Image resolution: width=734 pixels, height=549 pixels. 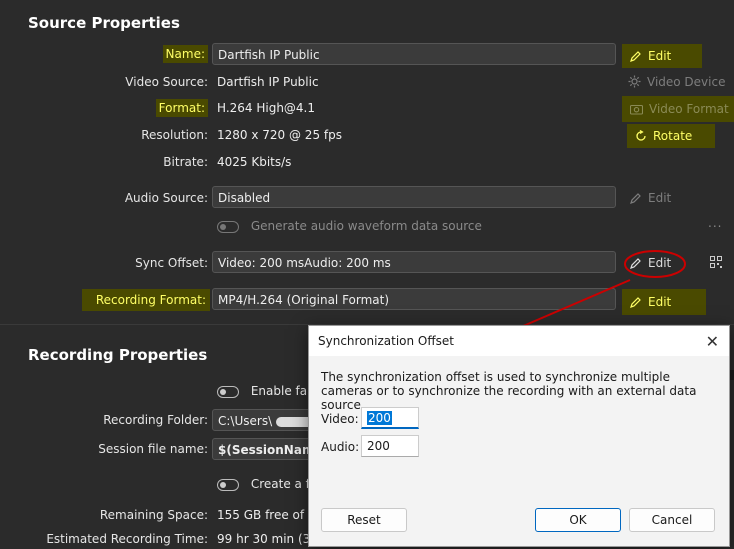 I want to click on audio-offset-label: Audio:, so click(x=340, y=447).